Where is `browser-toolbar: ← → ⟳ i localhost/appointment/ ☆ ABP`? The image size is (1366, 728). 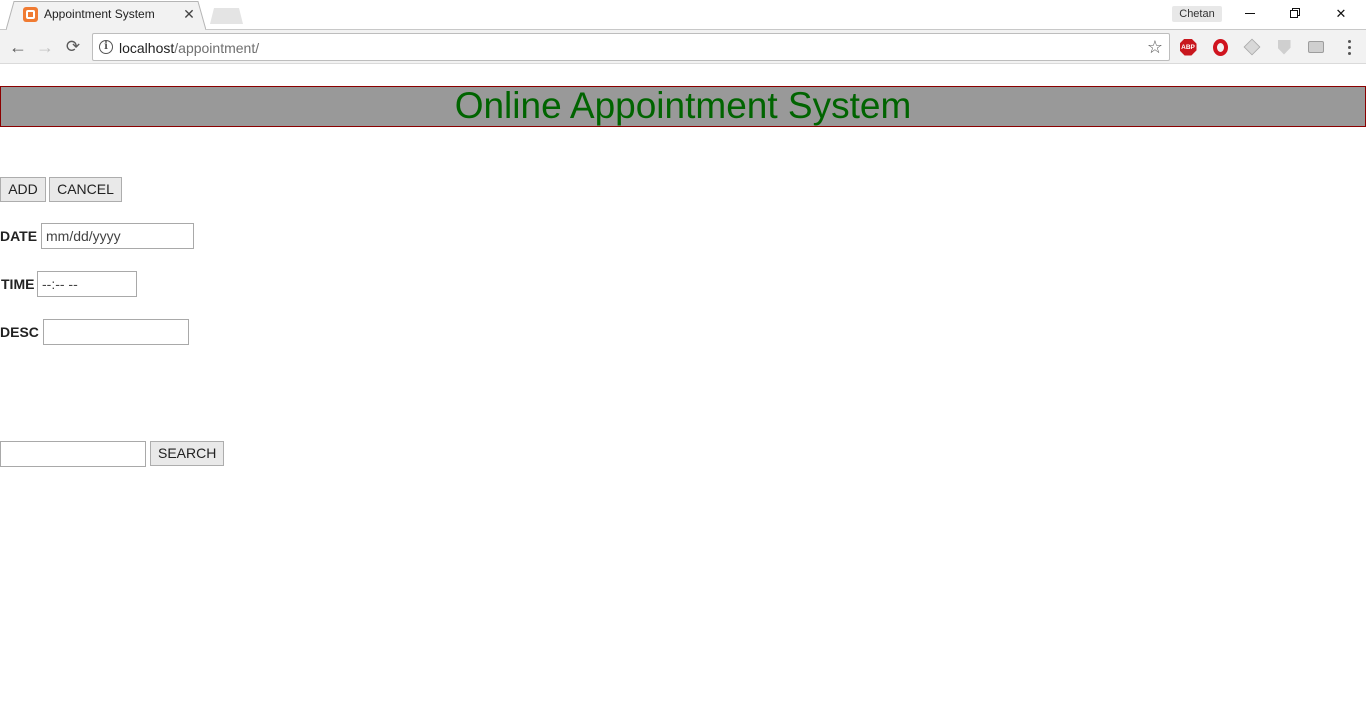 browser-toolbar: ← → ⟳ i localhost/appointment/ ☆ ABP is located at coordinates (683, 47).